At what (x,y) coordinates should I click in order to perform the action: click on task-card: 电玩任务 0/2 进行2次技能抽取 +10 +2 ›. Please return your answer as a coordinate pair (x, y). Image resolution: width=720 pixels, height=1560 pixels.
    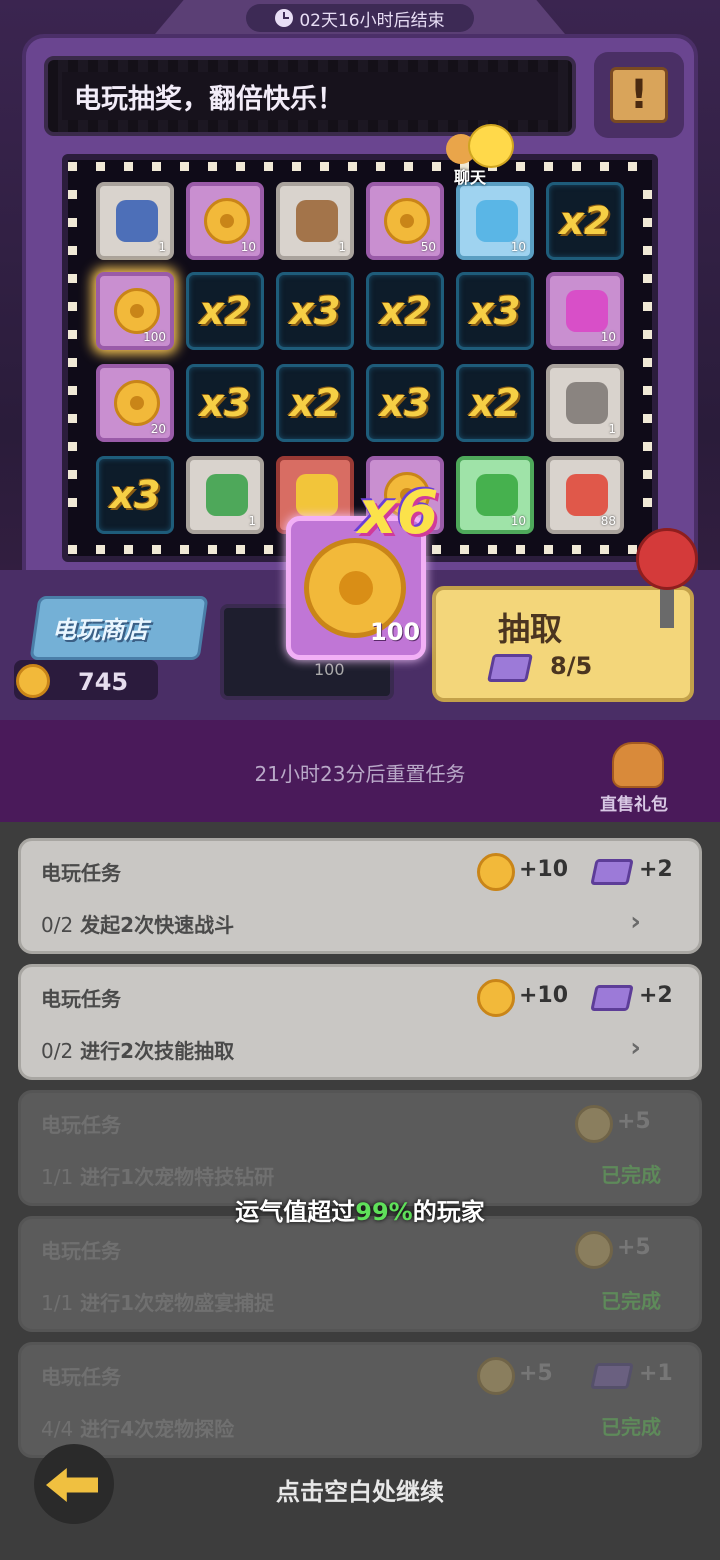
    Looking at the image, I should click on (360, 1022).